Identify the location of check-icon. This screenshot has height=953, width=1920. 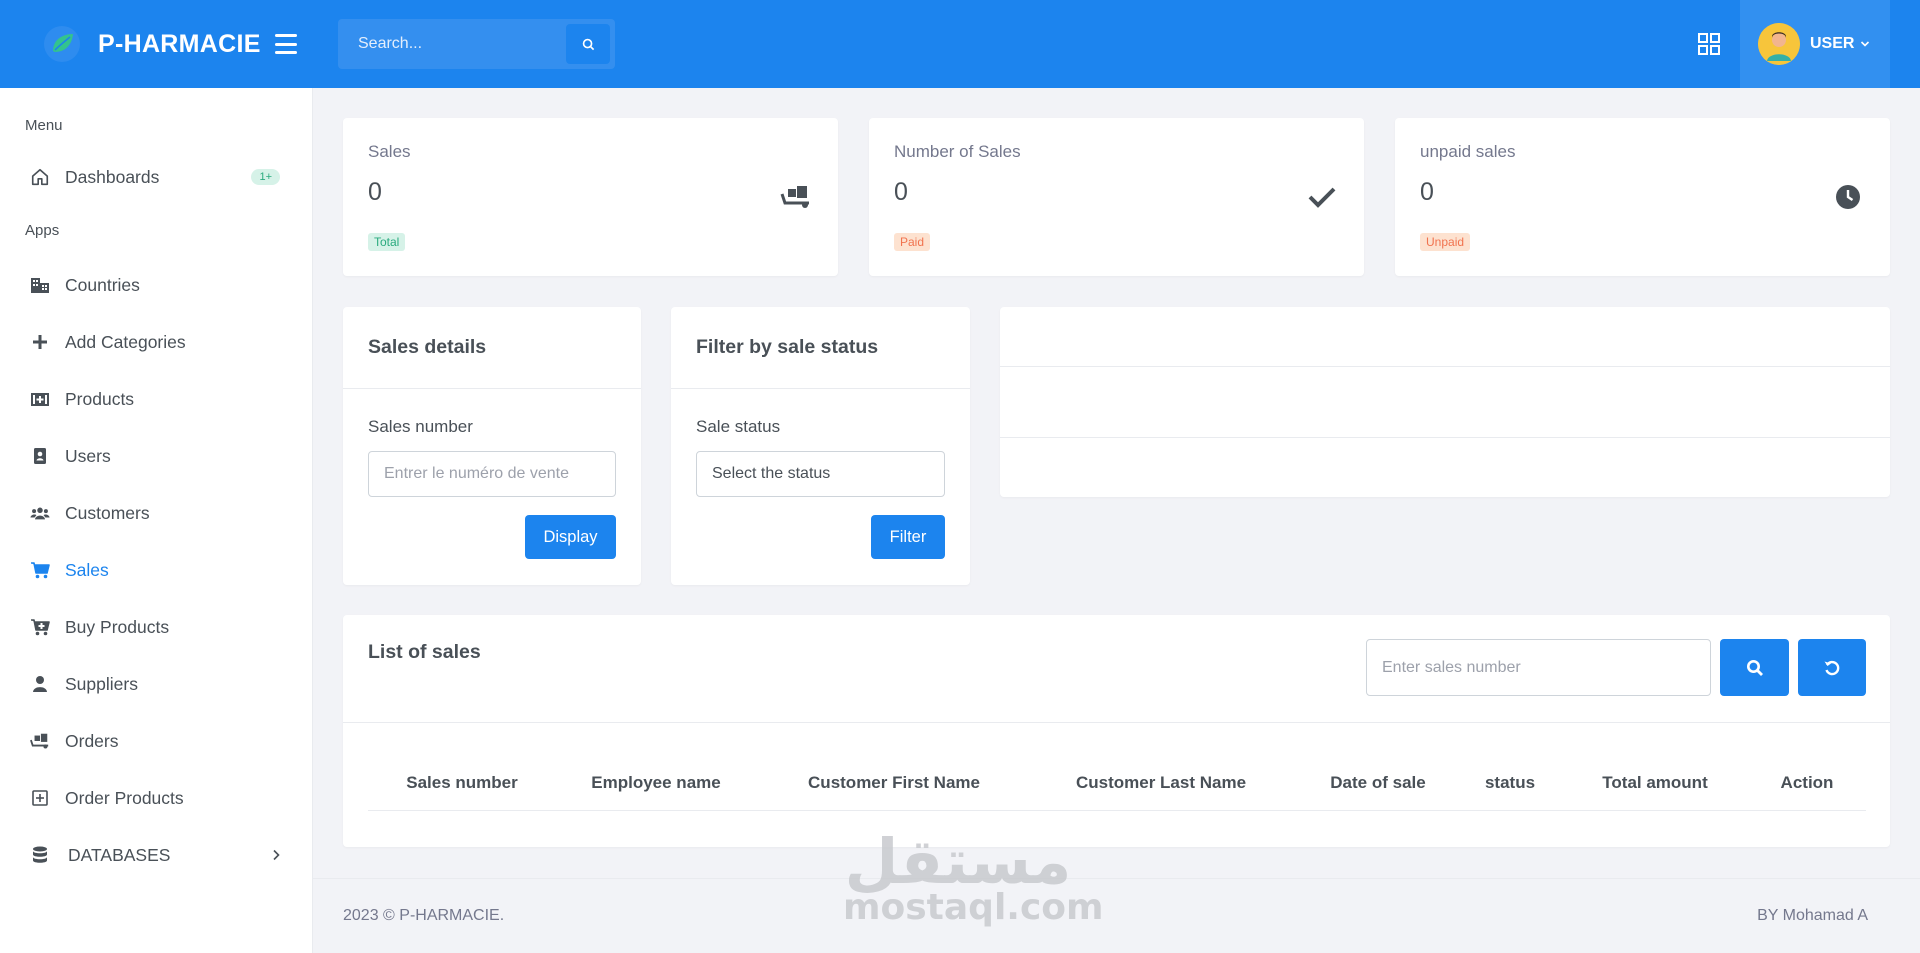
(1322, 197).